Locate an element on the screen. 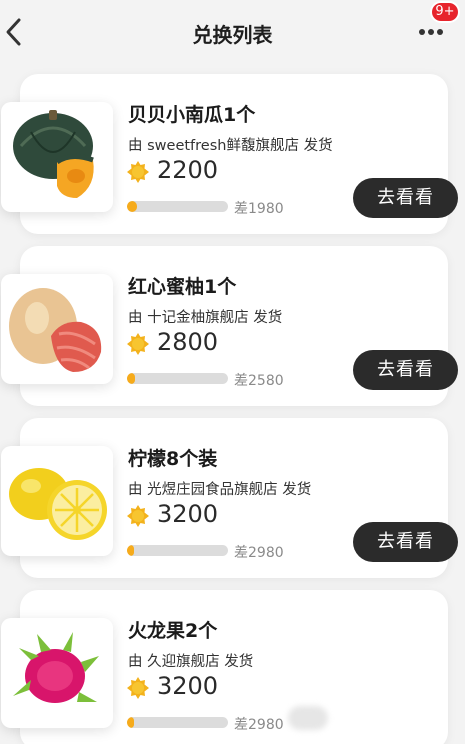 The width and height of the screenshot is (465, 744). page-title: 兑换列表 is located at coordinates (232, 35).